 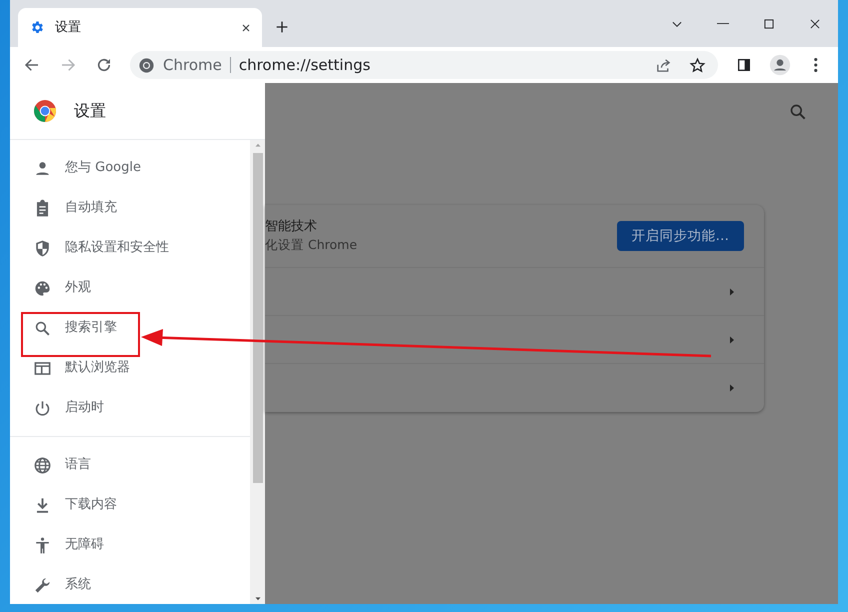 What do you see at coordinates (140, 27) in the screenshot?
I see `browser-tab: 设置` at bounding box center [140, 27].